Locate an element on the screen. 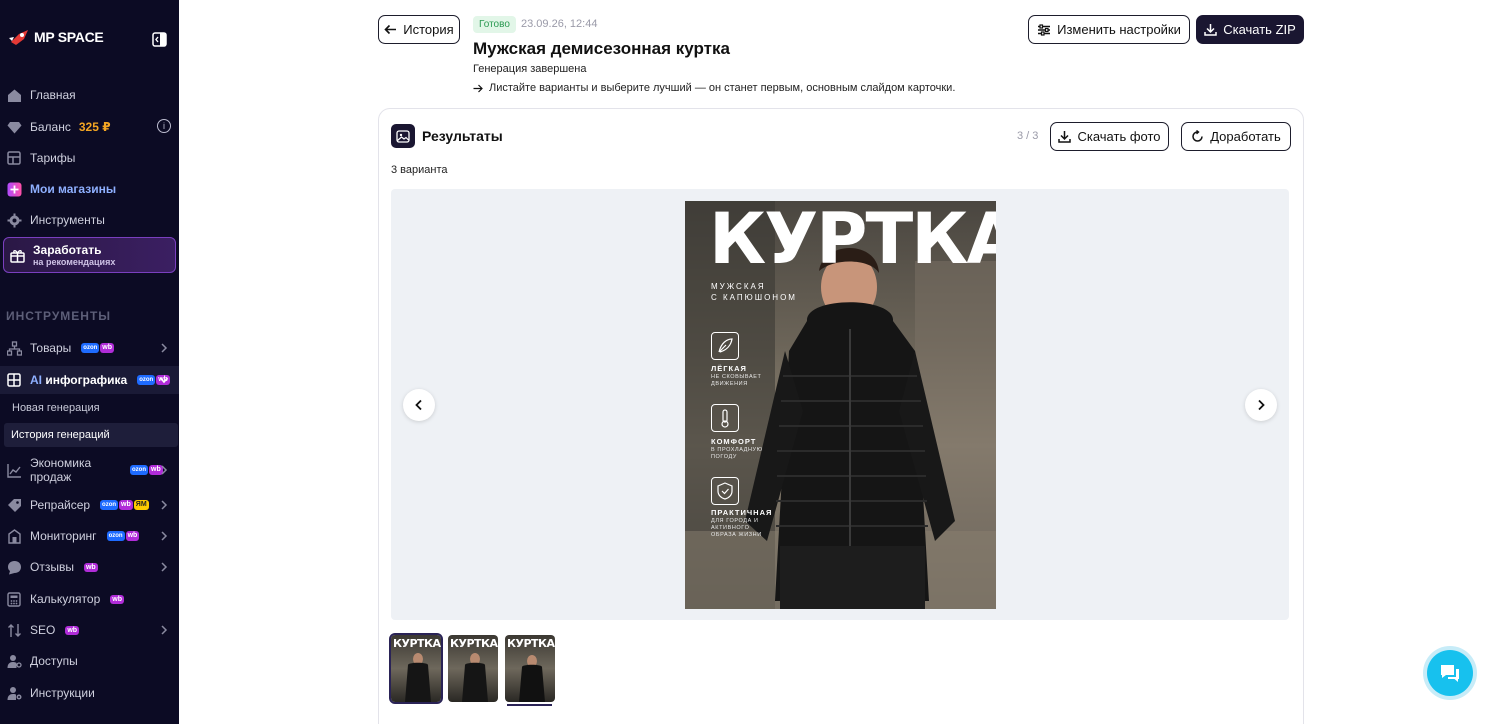  refresh-icon is located at coordinates (1197, 136).